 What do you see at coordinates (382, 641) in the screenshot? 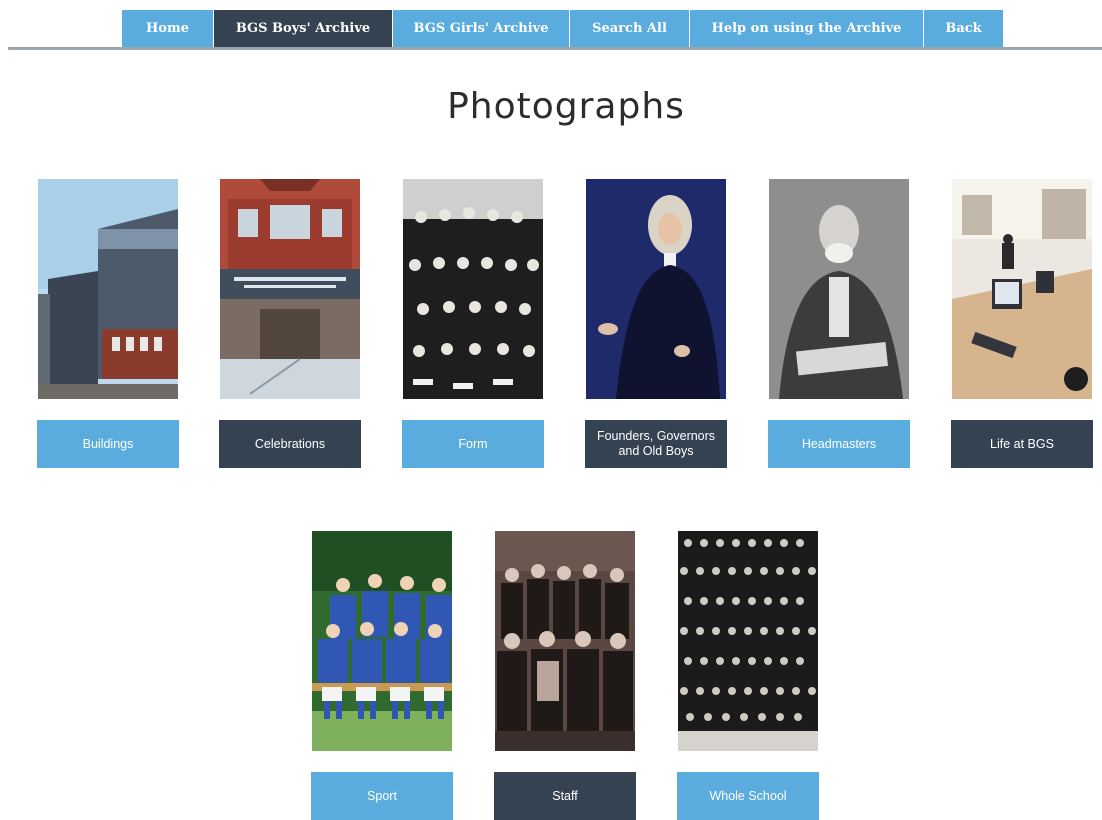
I see `sport-team-photo` at bounding box center [382, 641].